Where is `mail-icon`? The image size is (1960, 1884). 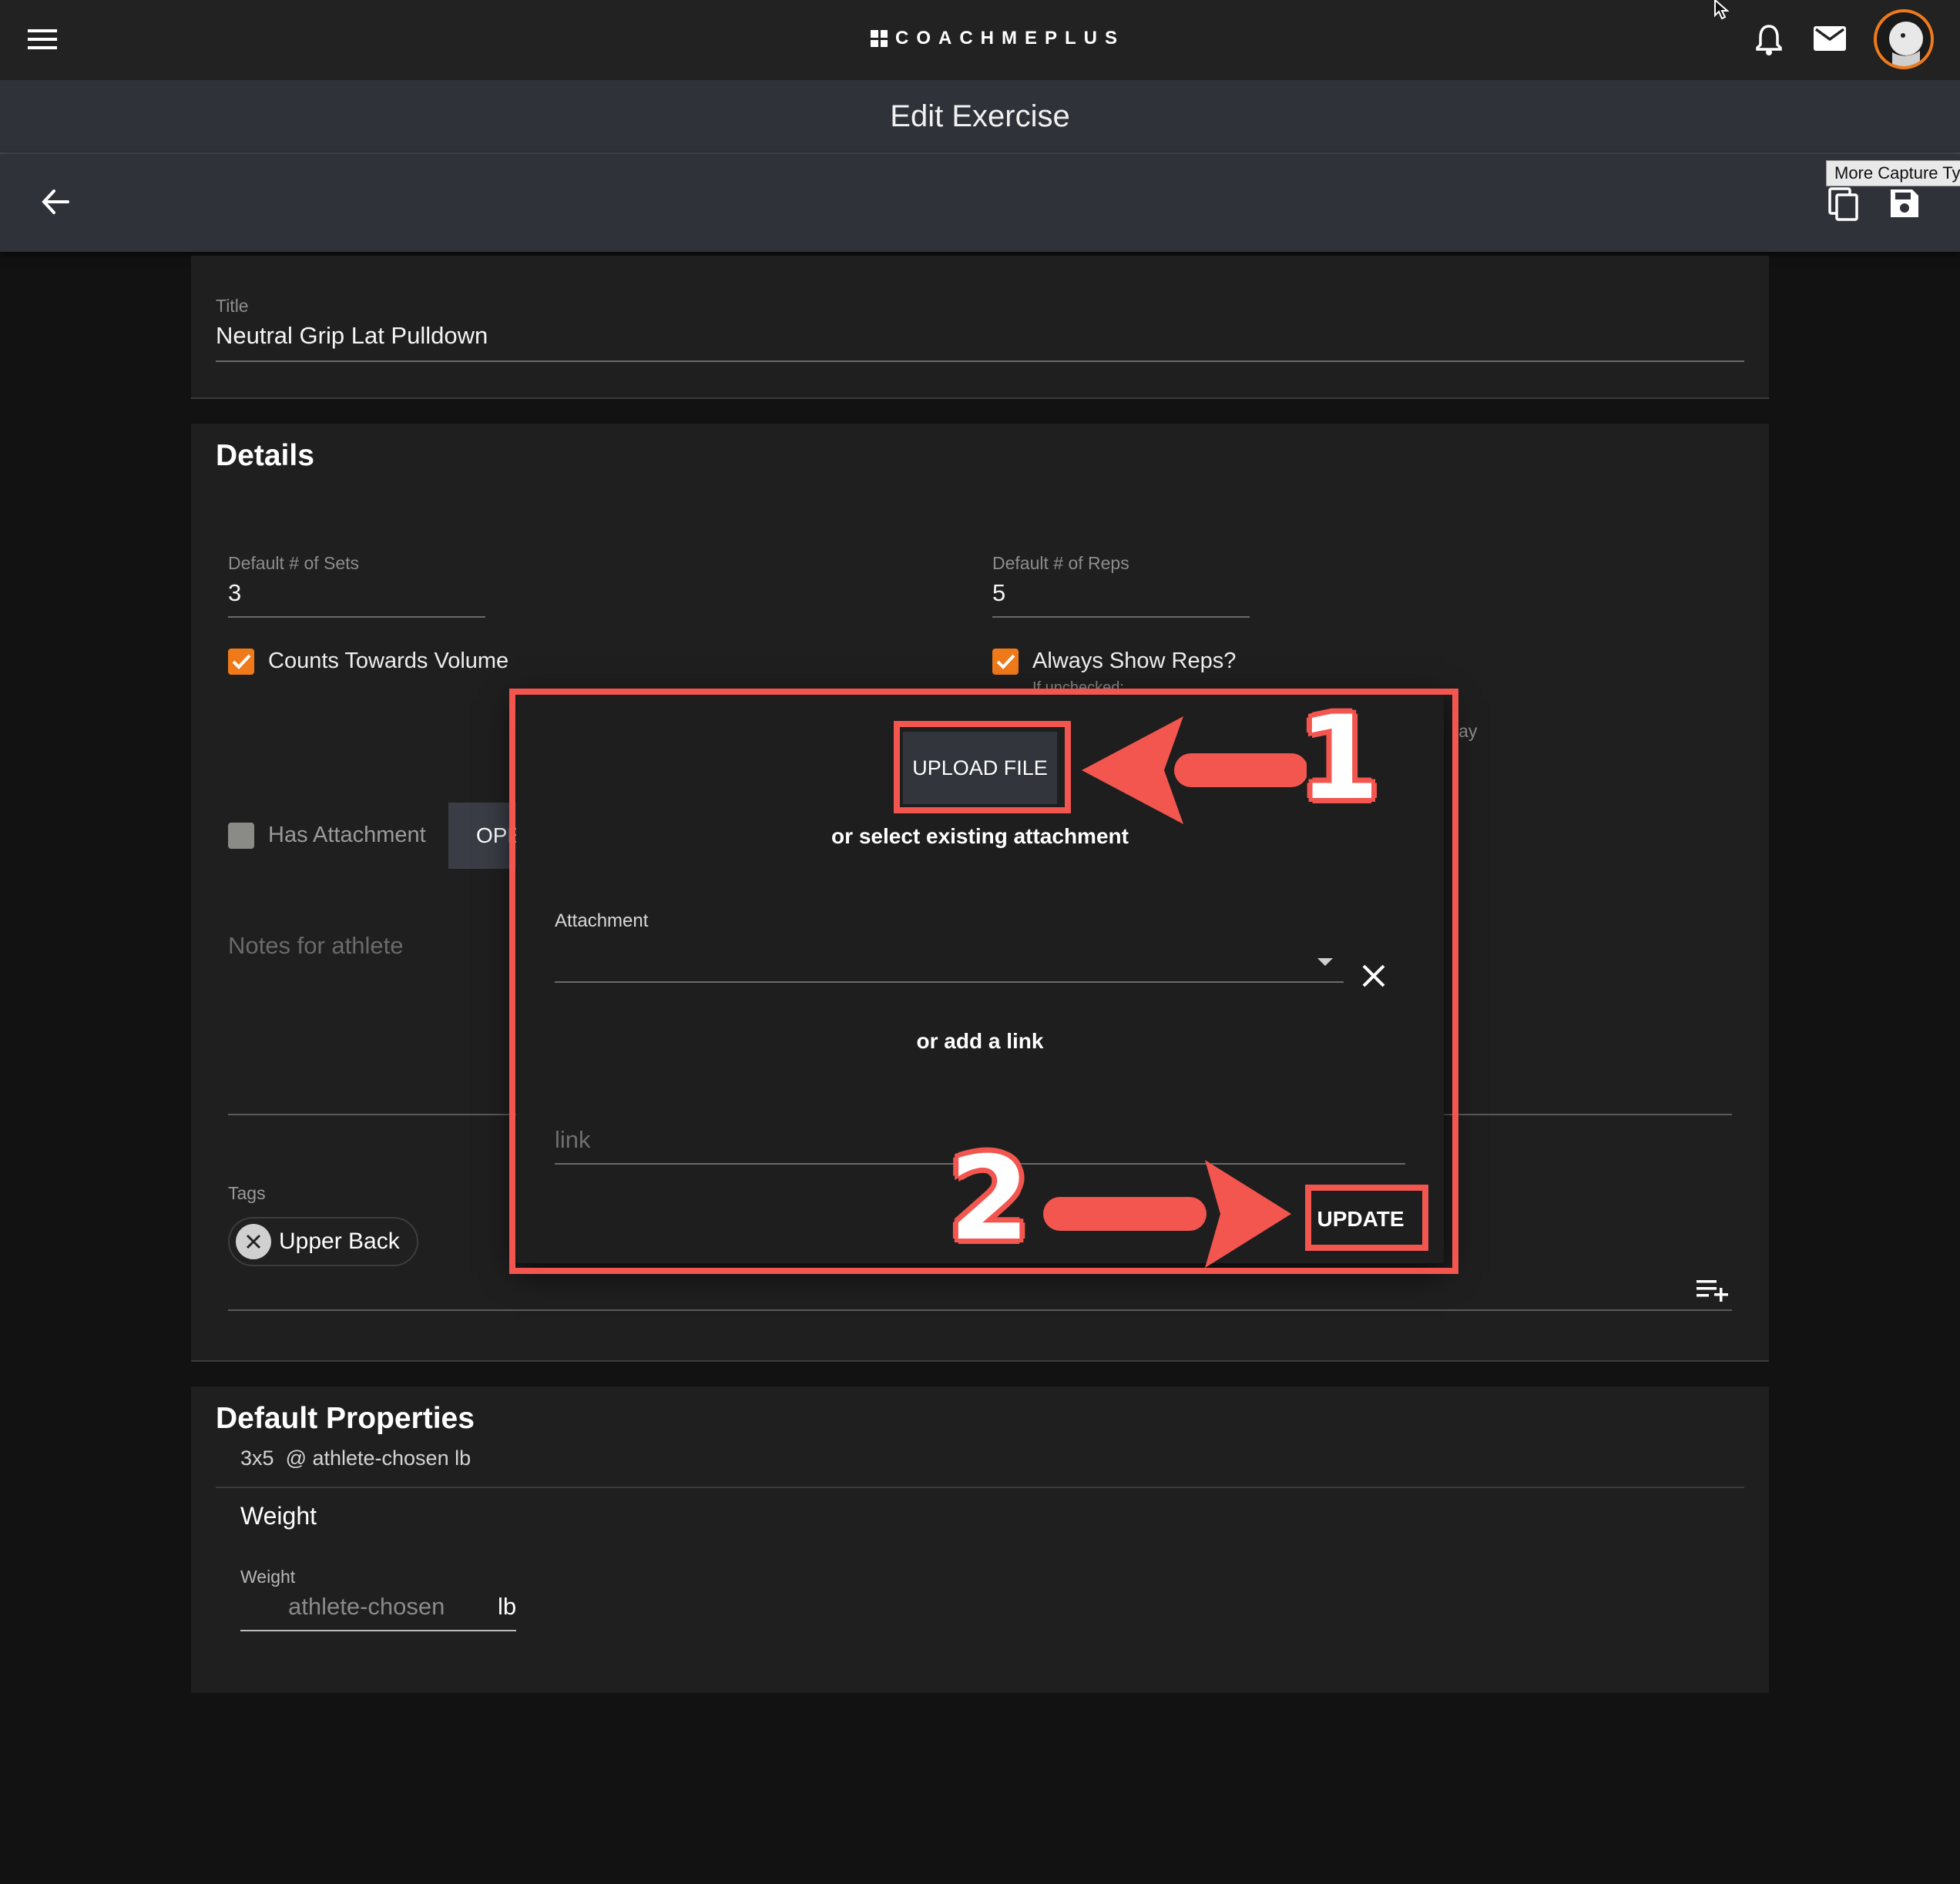
mail-icon is located at coordinates (1830, 40).